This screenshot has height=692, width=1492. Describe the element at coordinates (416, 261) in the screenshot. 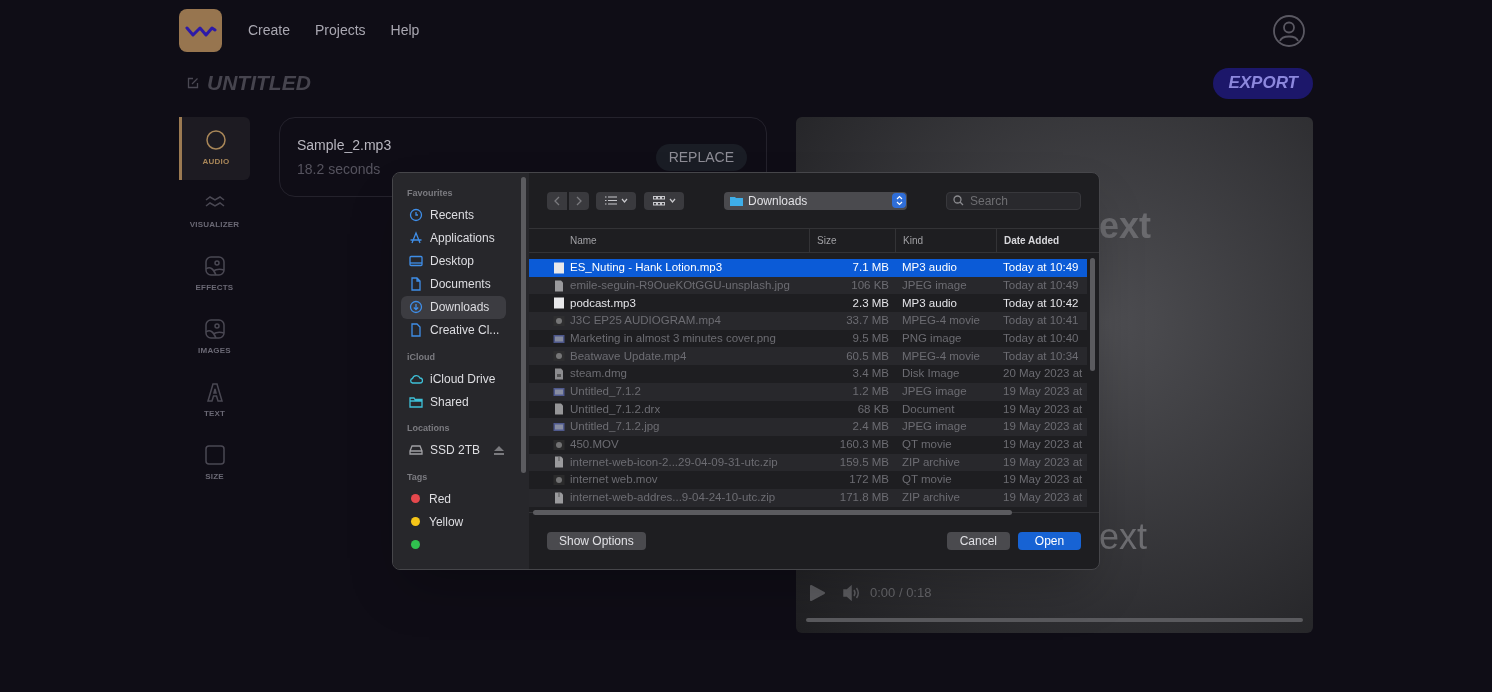

I see `monitor-icon` at that location.